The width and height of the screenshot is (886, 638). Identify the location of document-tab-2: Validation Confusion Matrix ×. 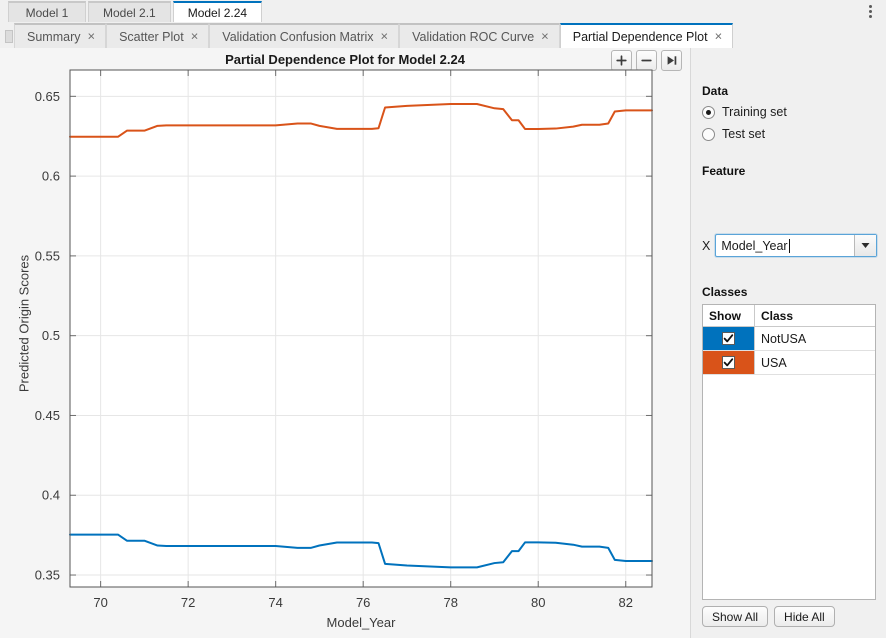
(304, 35).